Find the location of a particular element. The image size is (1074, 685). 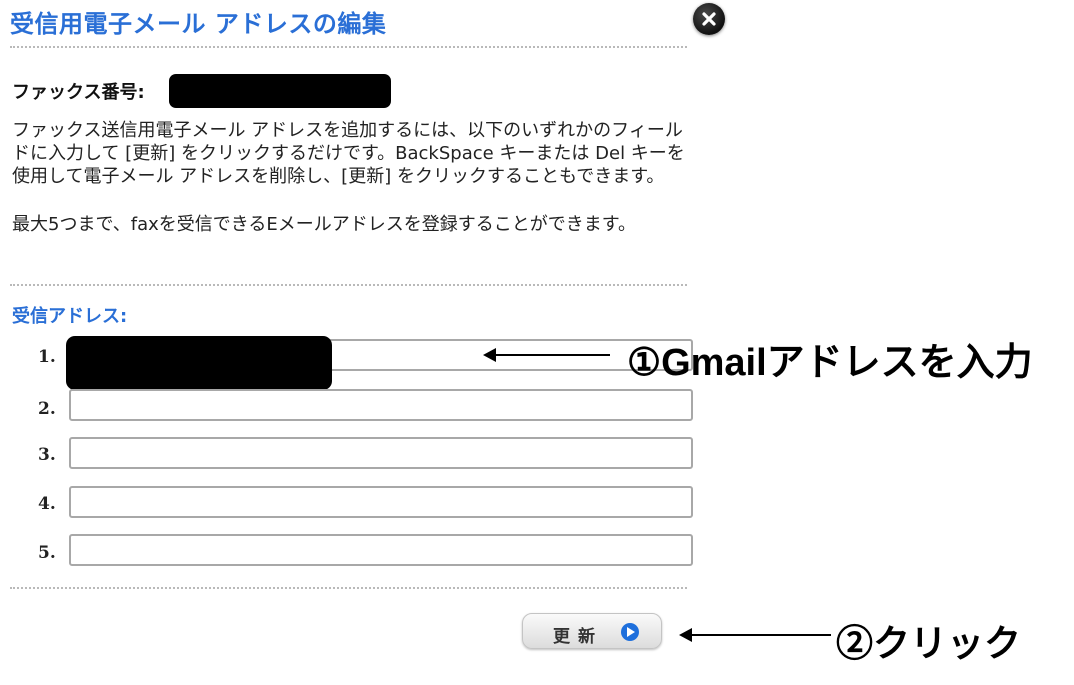

close-icon is located at coordinates (709, 19).